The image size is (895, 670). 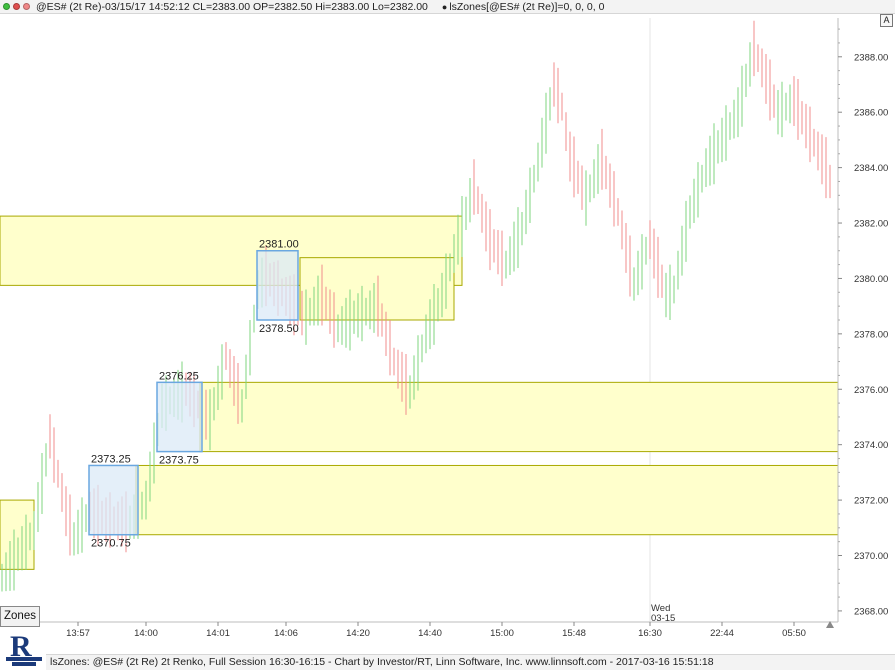 What do you see at coordinates (179, 376) in the screenshot?
I see `box-top-label: 2376.25` at bounding box center [179, 376].